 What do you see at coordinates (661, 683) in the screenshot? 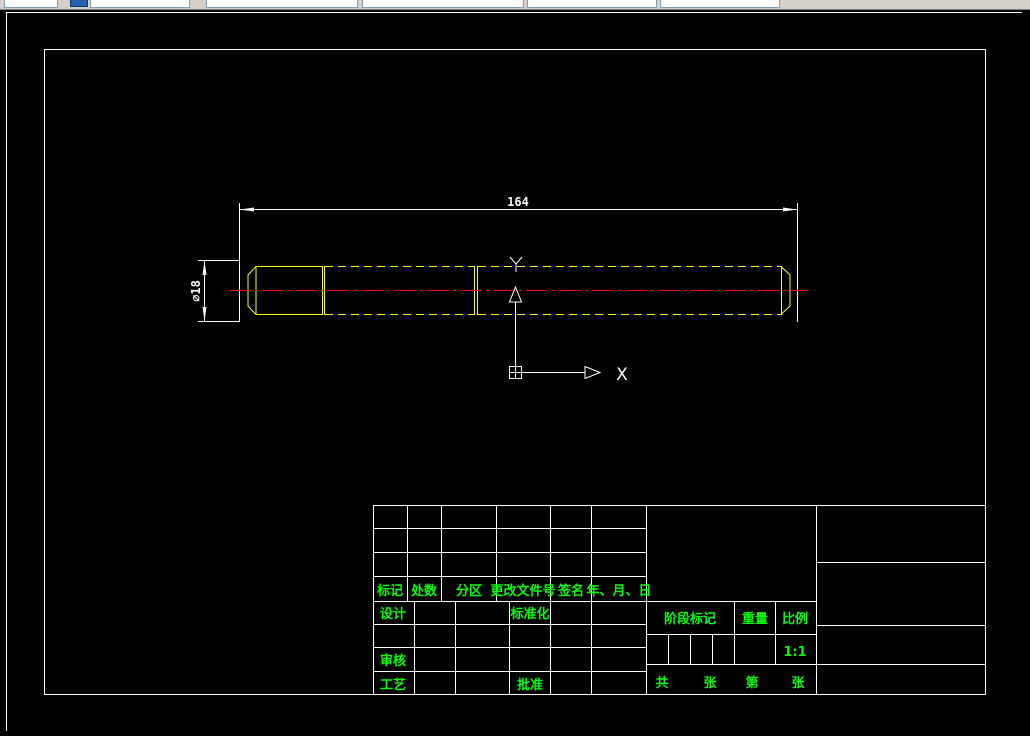
I see `total-label: 共` at bounding box center [661, 683].